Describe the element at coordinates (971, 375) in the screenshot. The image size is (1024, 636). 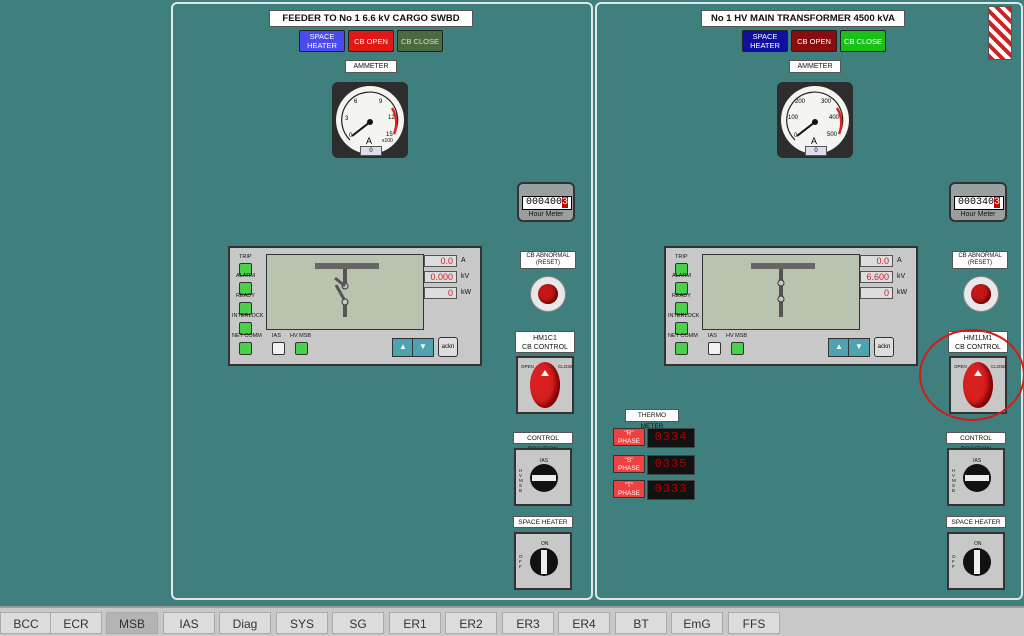
I see `highlight-circle` at that location.